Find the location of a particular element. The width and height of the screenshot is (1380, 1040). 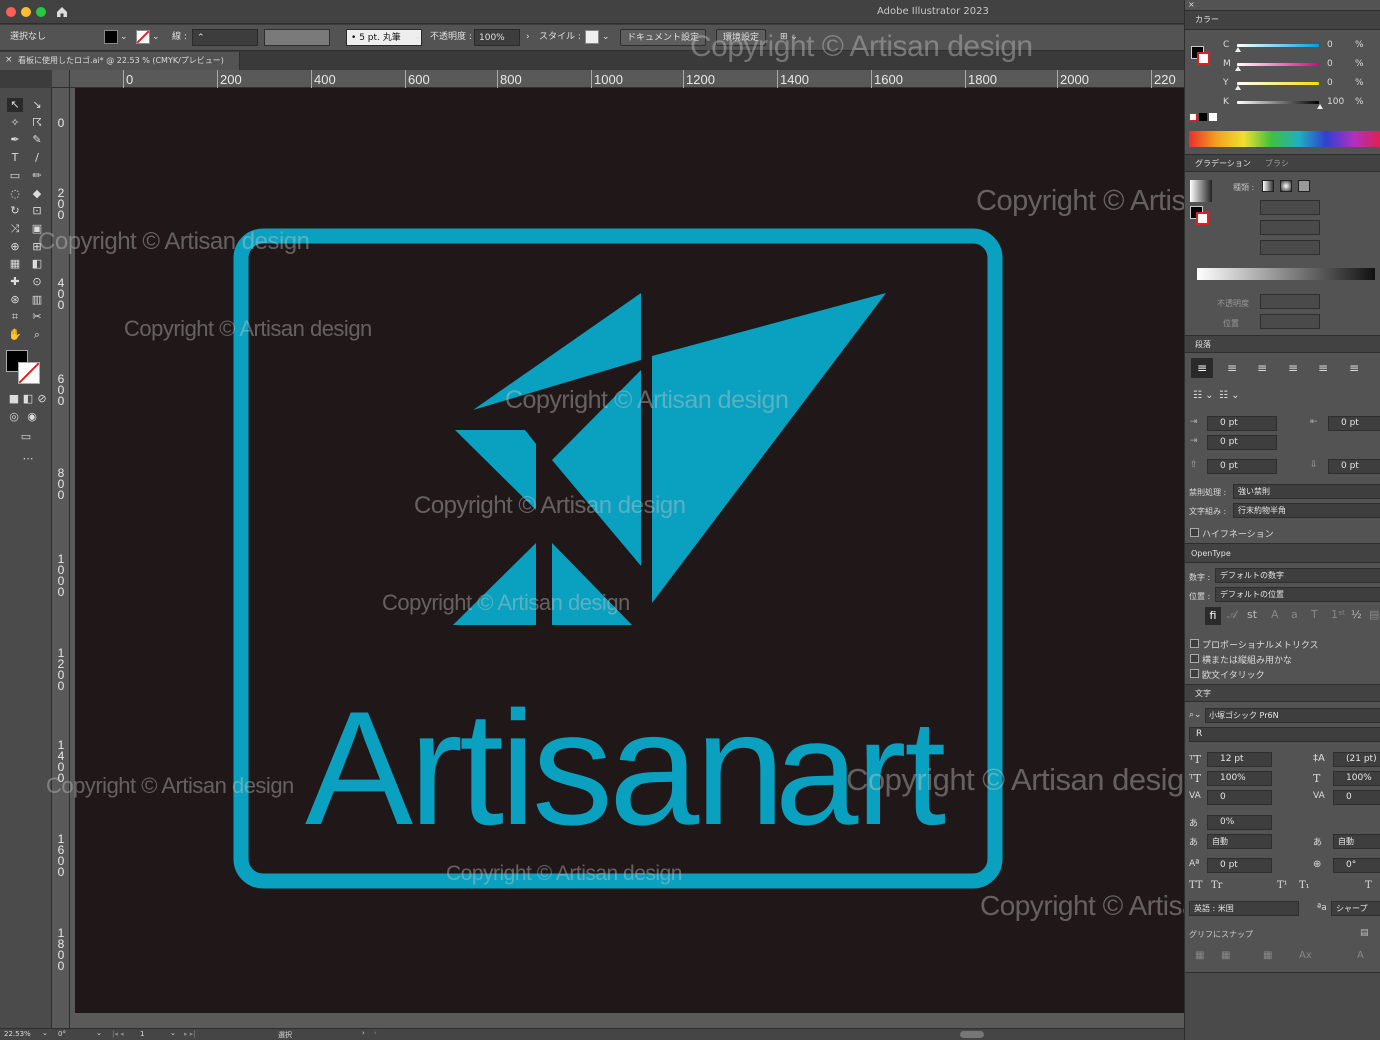

horizontal-scrollbar-thumb is located at coordinates (972, 1034).